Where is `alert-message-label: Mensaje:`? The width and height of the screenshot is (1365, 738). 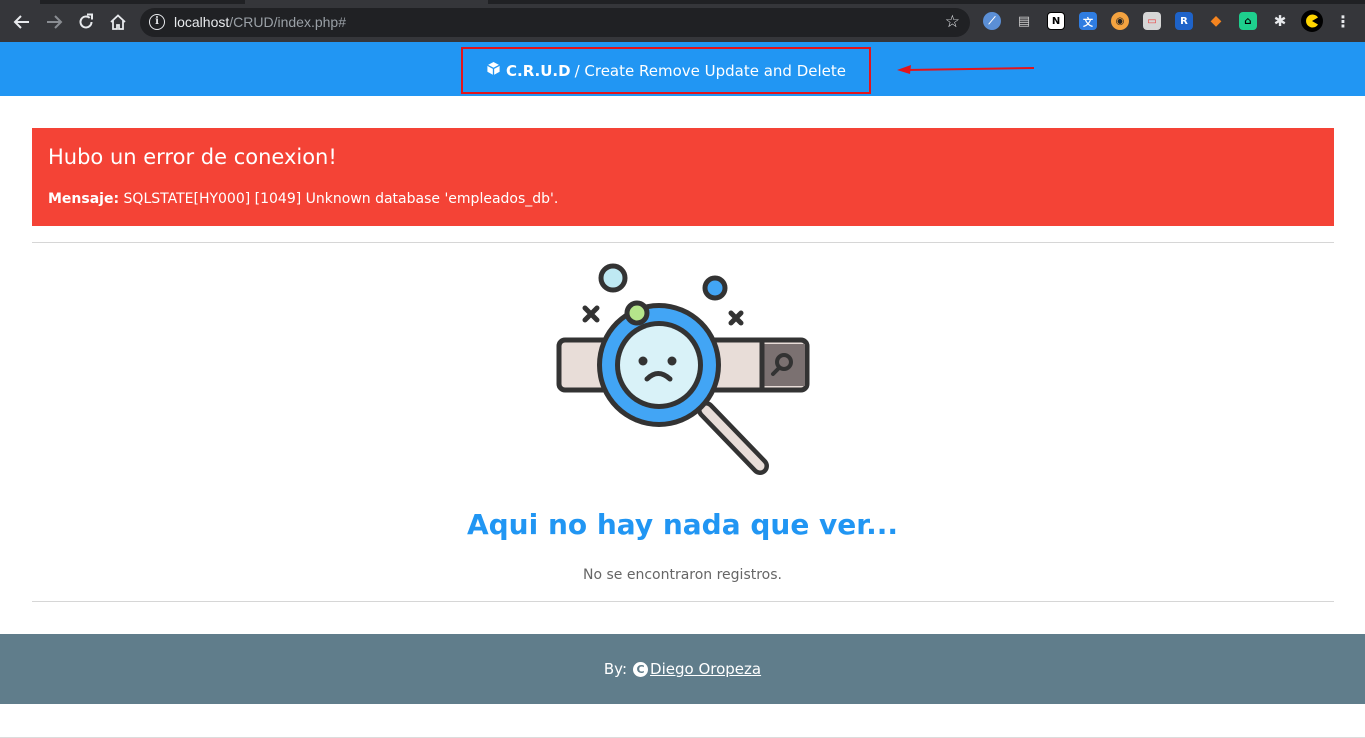 alert-message-label: Mensaje: is located at coordinates (84, 199).